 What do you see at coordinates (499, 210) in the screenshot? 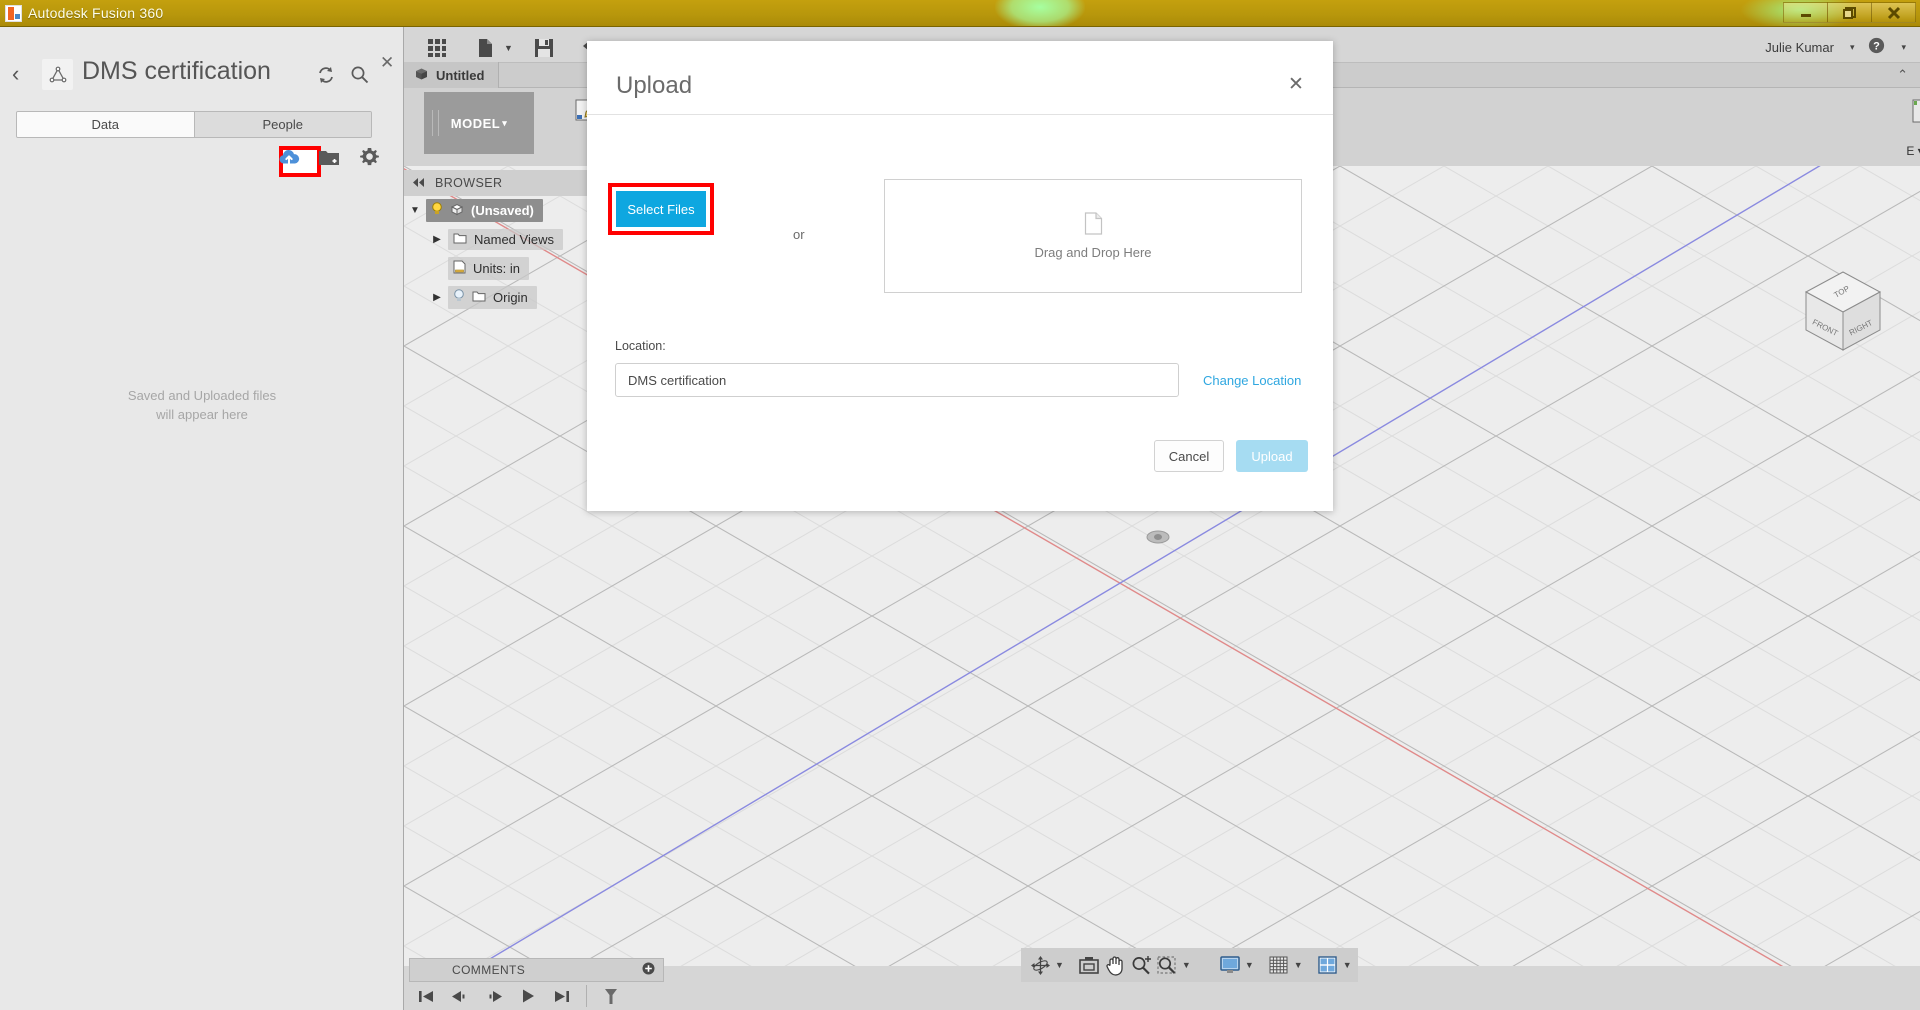
I see `tree-item-unsaved: ▼ (Unsaved)` at bounding box center [499, 210].